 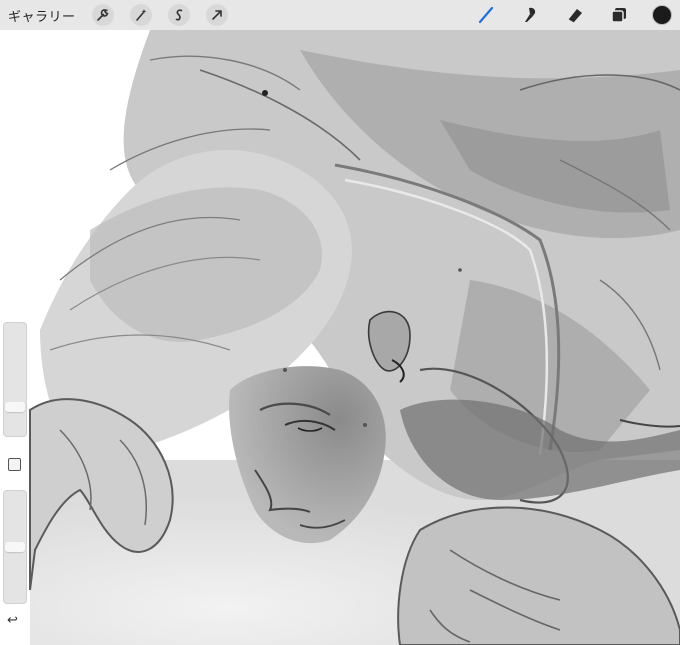 What do you see at coordinates (340, 15) in the screenshot?
I see `top-toolbar: ギャラリー` at bounding box center [340, 15].